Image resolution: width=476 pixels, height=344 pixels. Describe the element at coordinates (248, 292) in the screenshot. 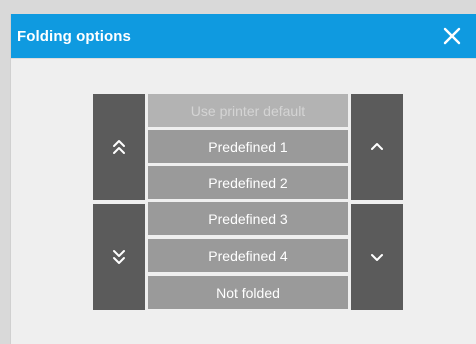

I see `option-not-folded: Not folded` at that location.